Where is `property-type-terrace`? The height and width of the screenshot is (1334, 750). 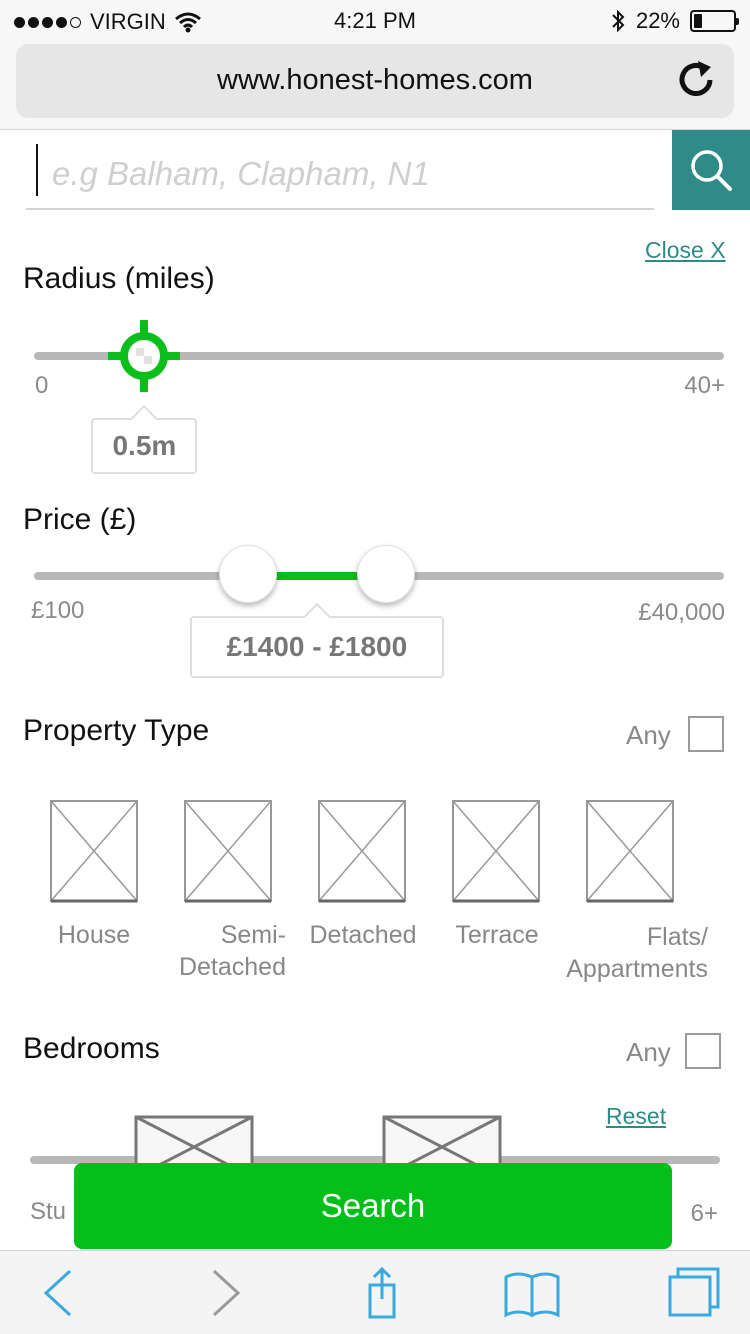
property-type-terrace is located at coordinates (496, 854).